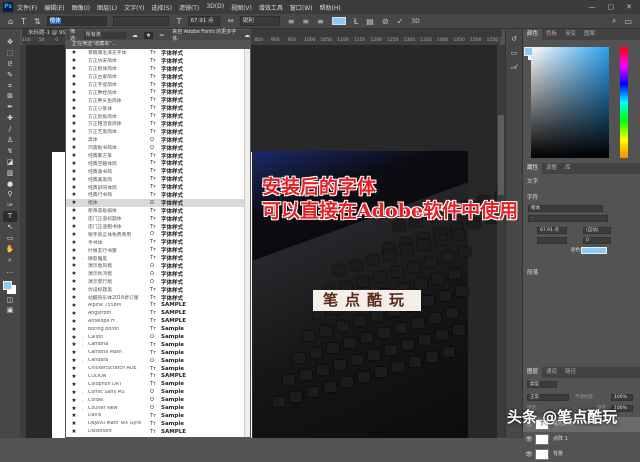 This screenshot has height=462, width=640. Describe the element at coordinates (158, 345) in the screenshot. I see `font-list-item: ★ › Cambria Tт Sample` at that location.